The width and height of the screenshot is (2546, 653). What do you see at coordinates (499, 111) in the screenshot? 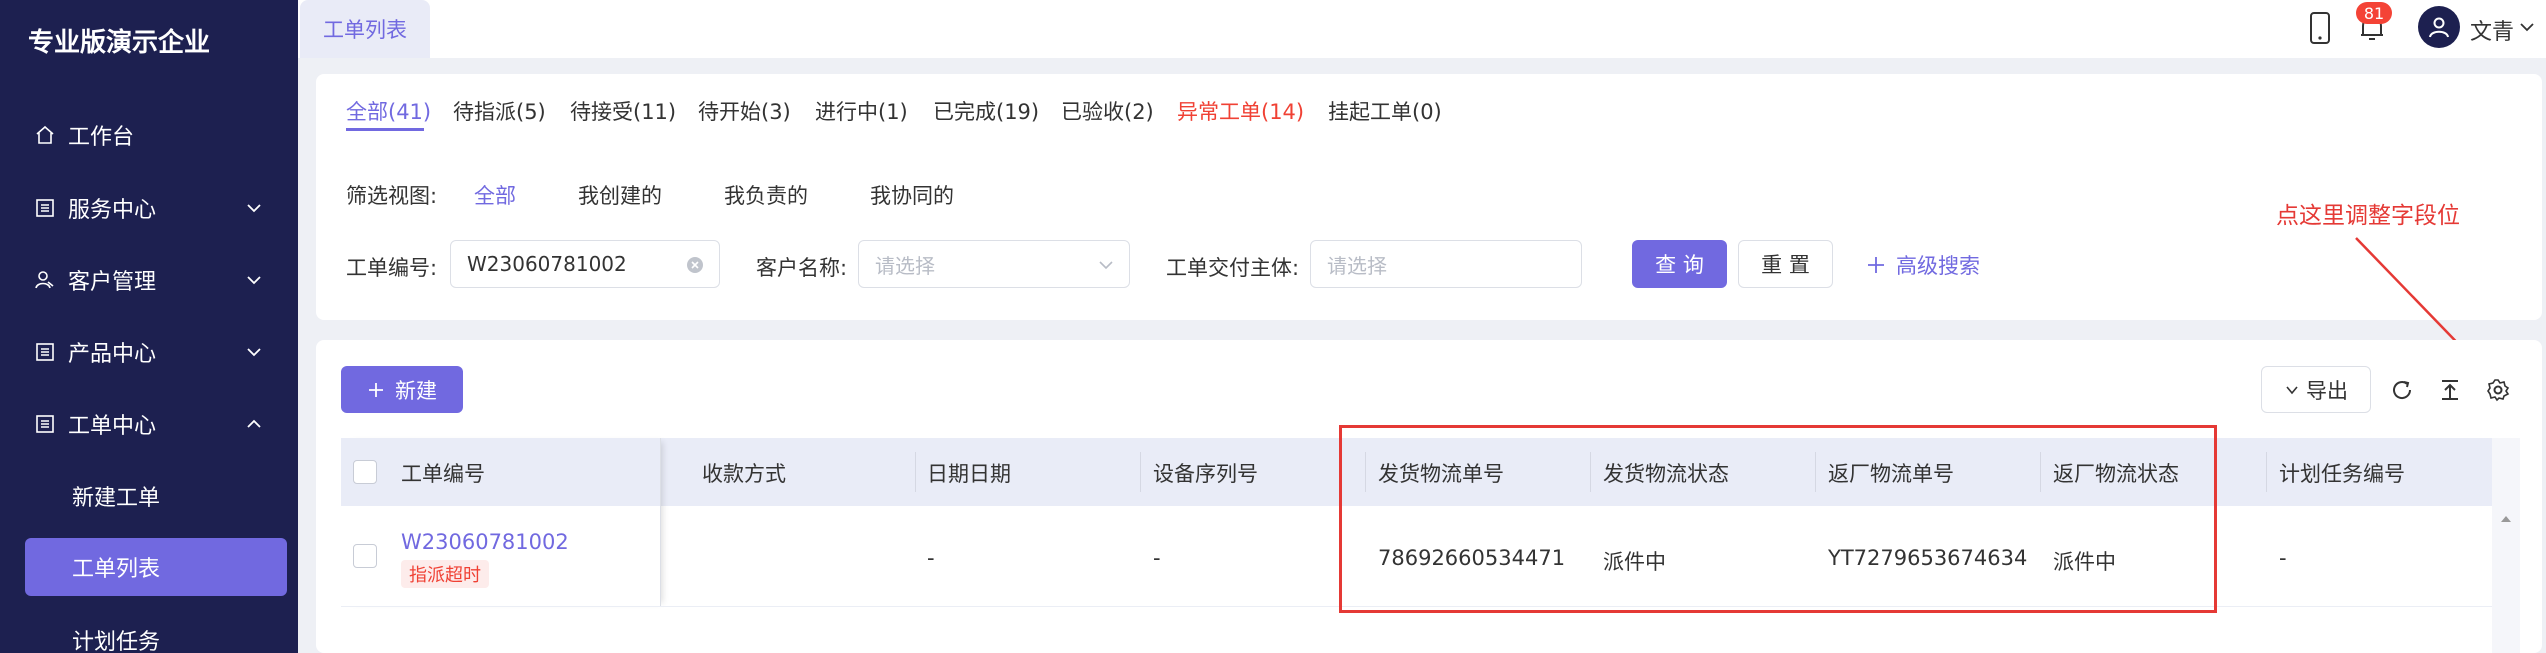
I see `tab-pending-assign: 待指派(5)` at bounding box center [499, 111].